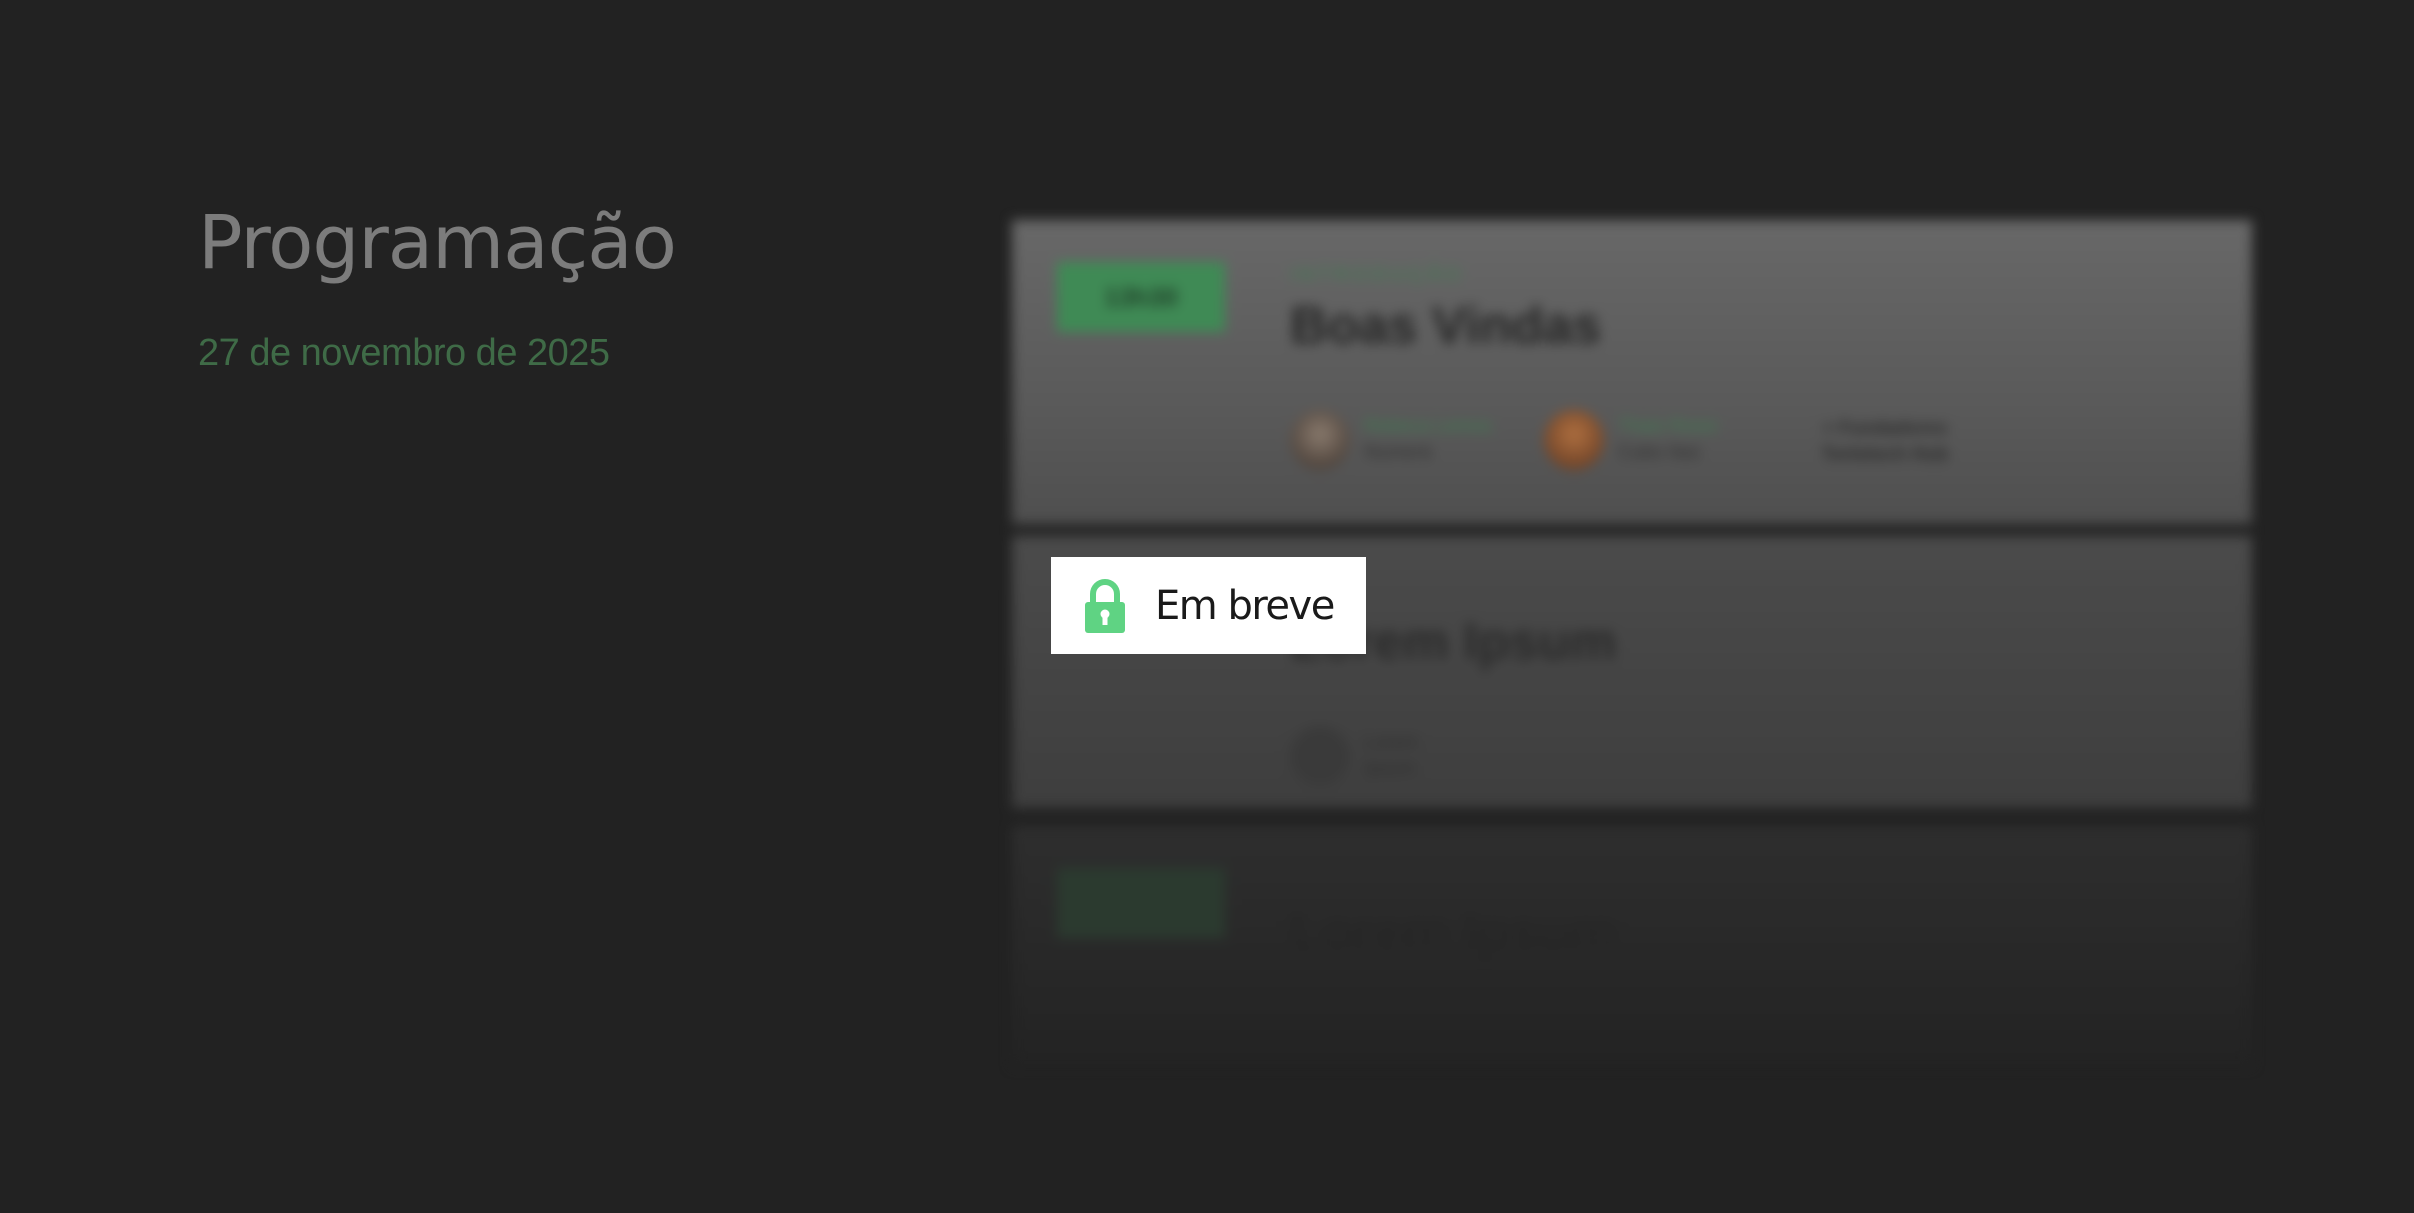 The height and width of the screenshot is (1213, 2414). I want to click on speaker-name: Thais Rossi, so click(1668, 426).